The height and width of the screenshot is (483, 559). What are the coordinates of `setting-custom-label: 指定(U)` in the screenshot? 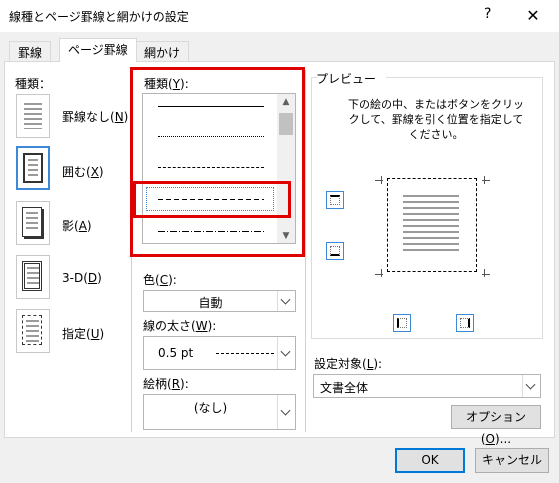 It's located at (83, 333).